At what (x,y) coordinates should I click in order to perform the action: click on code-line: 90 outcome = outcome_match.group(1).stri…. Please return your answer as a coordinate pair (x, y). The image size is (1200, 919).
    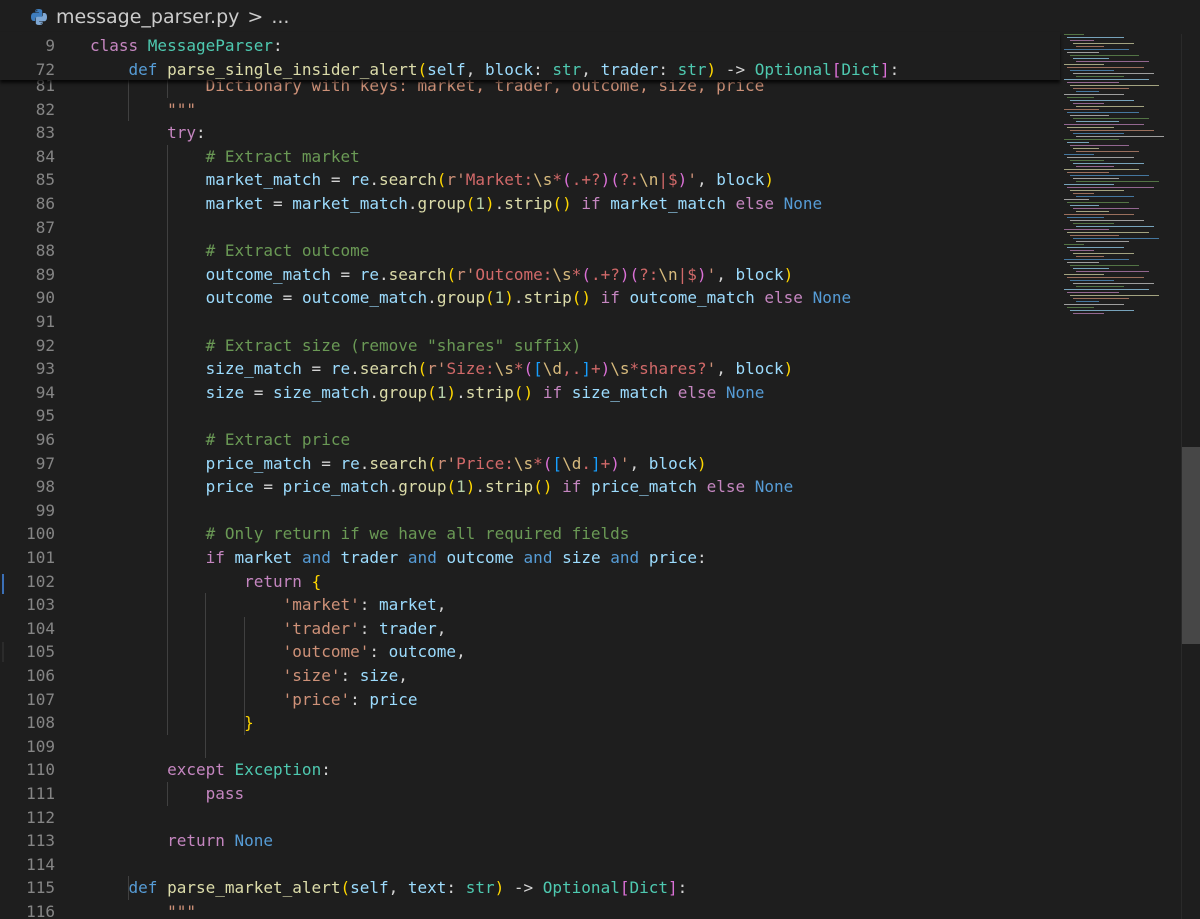
    Looking at the image, I should click on (530, 298).